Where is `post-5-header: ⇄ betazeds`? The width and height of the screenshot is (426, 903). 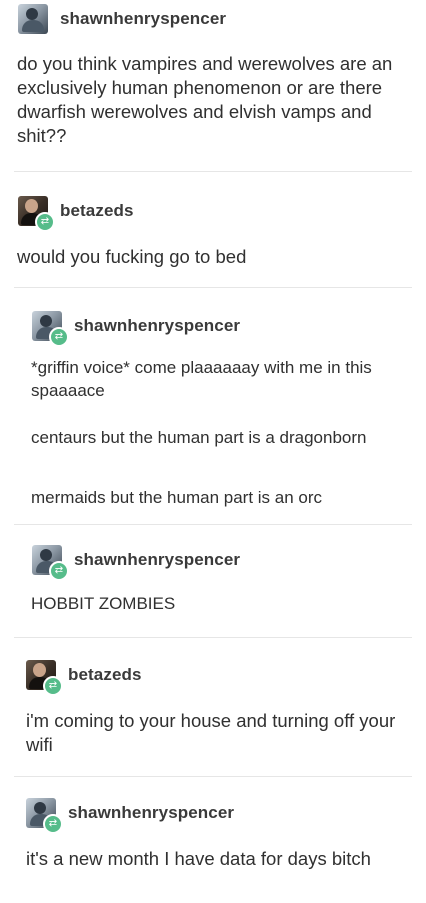 post-5-header: ⇄ betazeds is located at coordinates (84, 678).